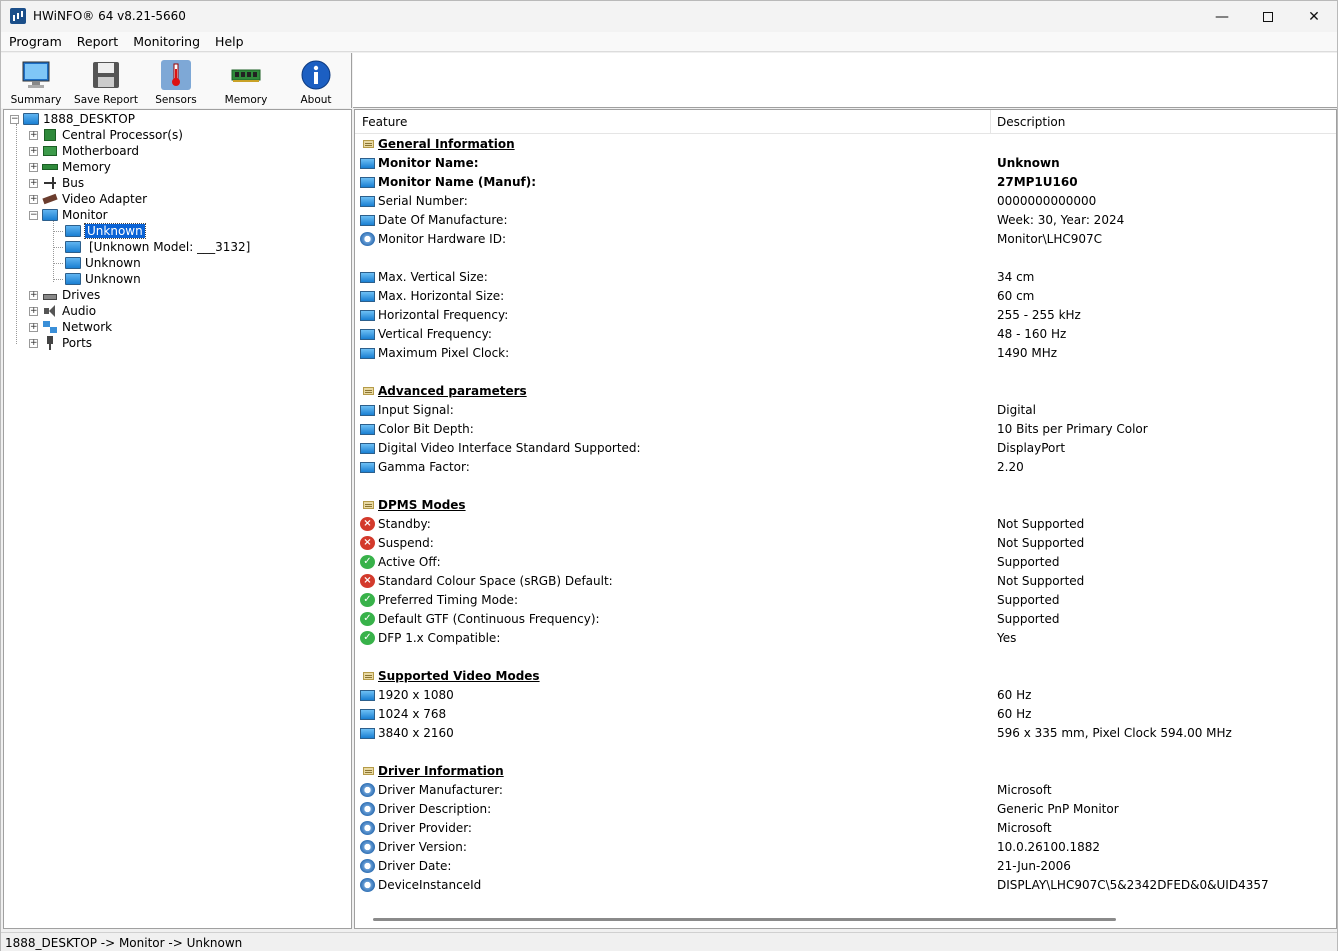 The image size is (1338, 951). What do you see at coordinates (53, 251) in the screenshot?
I see `tree-guide-line` at bounding box center [53, 251].